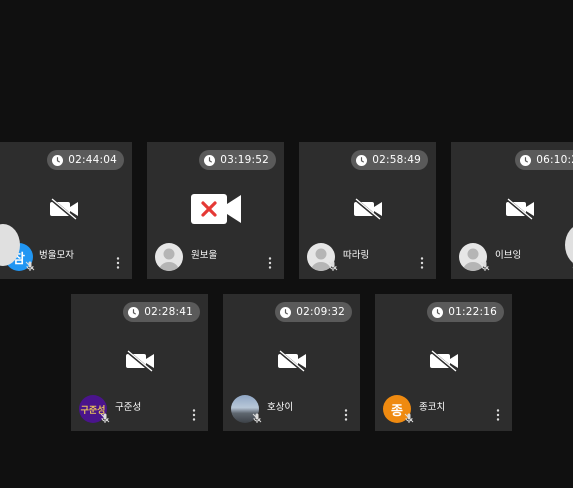 This screenshot has height=488, width=573. What do you see at coordinates (168, 312) in the screenshot?
I see `call-timer-text: 02:28:41` at bounding box center [168, 312].